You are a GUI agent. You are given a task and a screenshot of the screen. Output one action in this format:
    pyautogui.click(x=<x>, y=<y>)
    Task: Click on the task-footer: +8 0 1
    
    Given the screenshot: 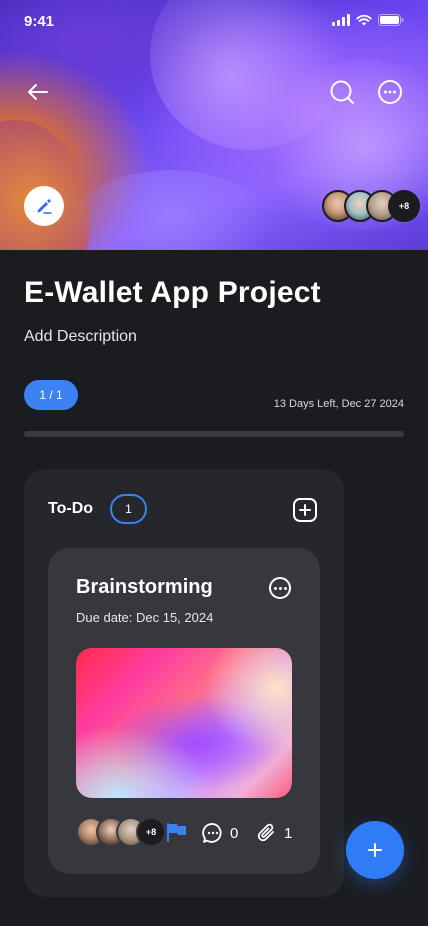 What is the action you would take?
    pyautogui.click(x=184, y=832)
    